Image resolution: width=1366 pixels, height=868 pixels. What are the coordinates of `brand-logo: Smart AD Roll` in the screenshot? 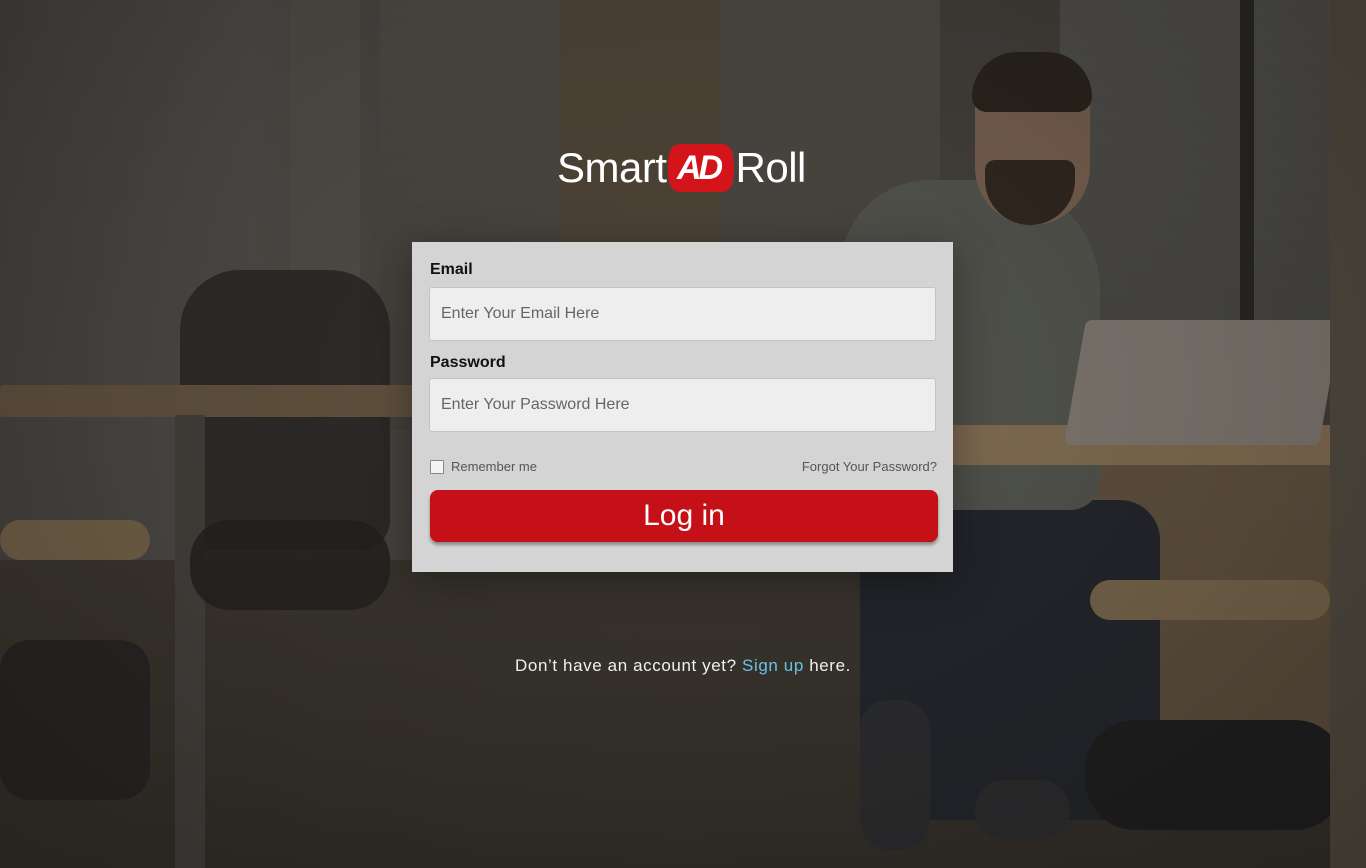 It's located at (681, 168).